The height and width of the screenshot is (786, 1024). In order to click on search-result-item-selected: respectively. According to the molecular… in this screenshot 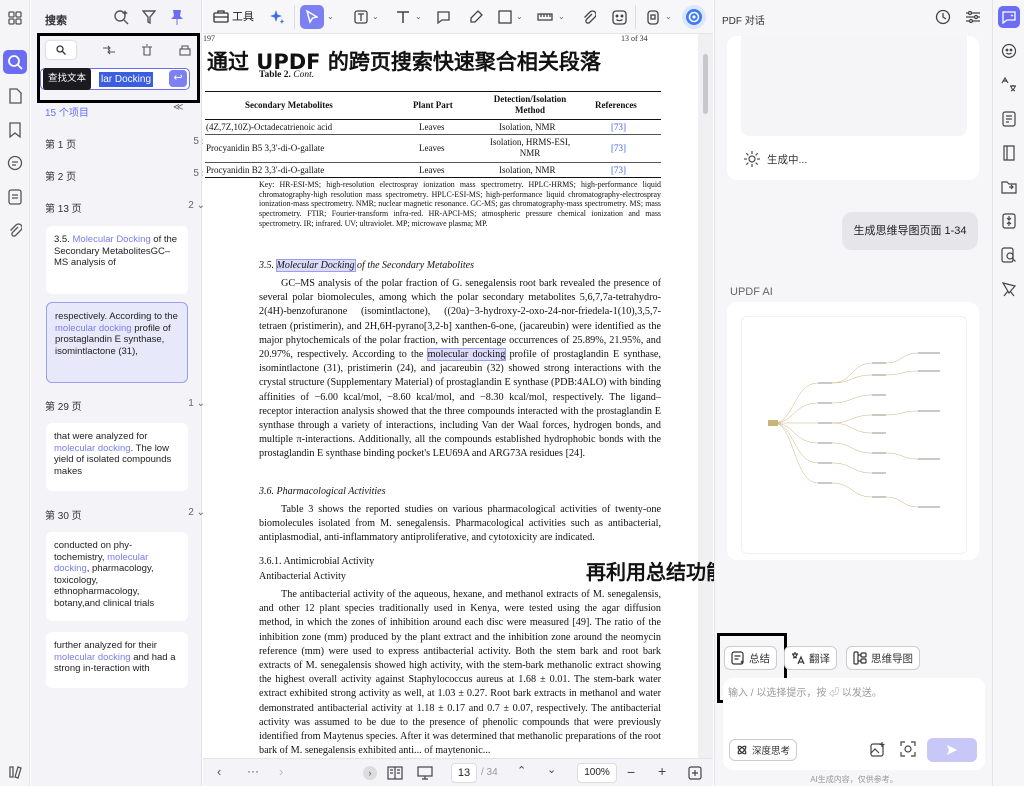, I will do `click(117, 342)`.